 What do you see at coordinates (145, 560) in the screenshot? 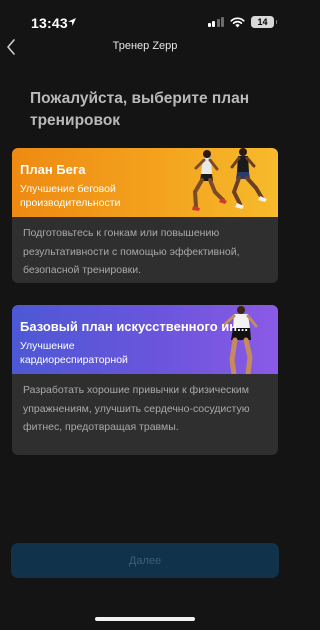
I see `next-button: Далее` at bounding box center [145, 560].